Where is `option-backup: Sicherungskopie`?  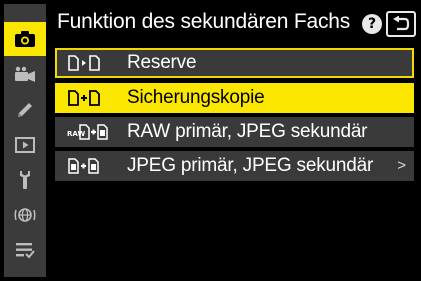 option-backup: Sicherungskopie is located at coordinates (234, 98).